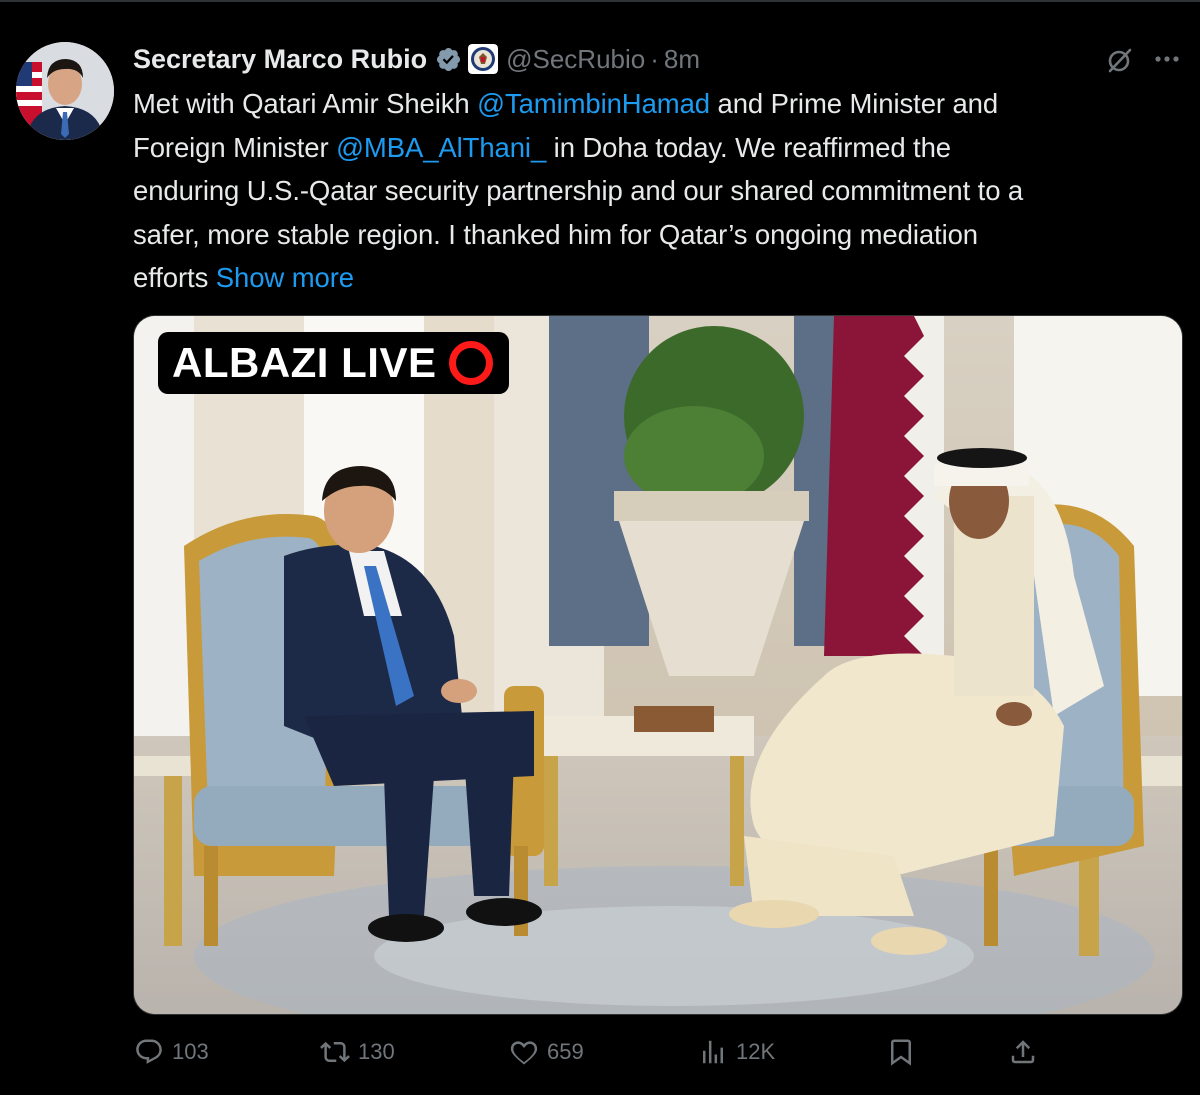 Image resolution: width=1200 pixels, height=1095 pixels. What do you see at coordinates (304, 362) in the screenshot?
I see `live-badge-text: ALBAZI LIVE` at bounding box center [304, 362].